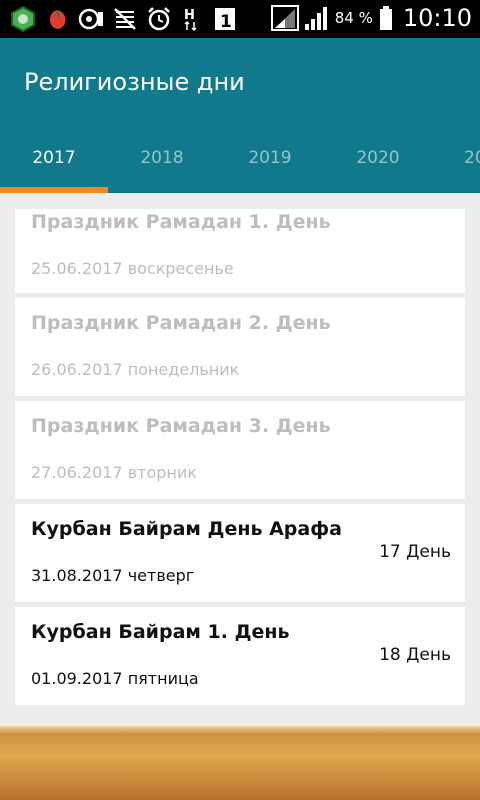 This screenshot has width=480, height=800. I want to click on tab-2017: 2017, so click(54, 164).